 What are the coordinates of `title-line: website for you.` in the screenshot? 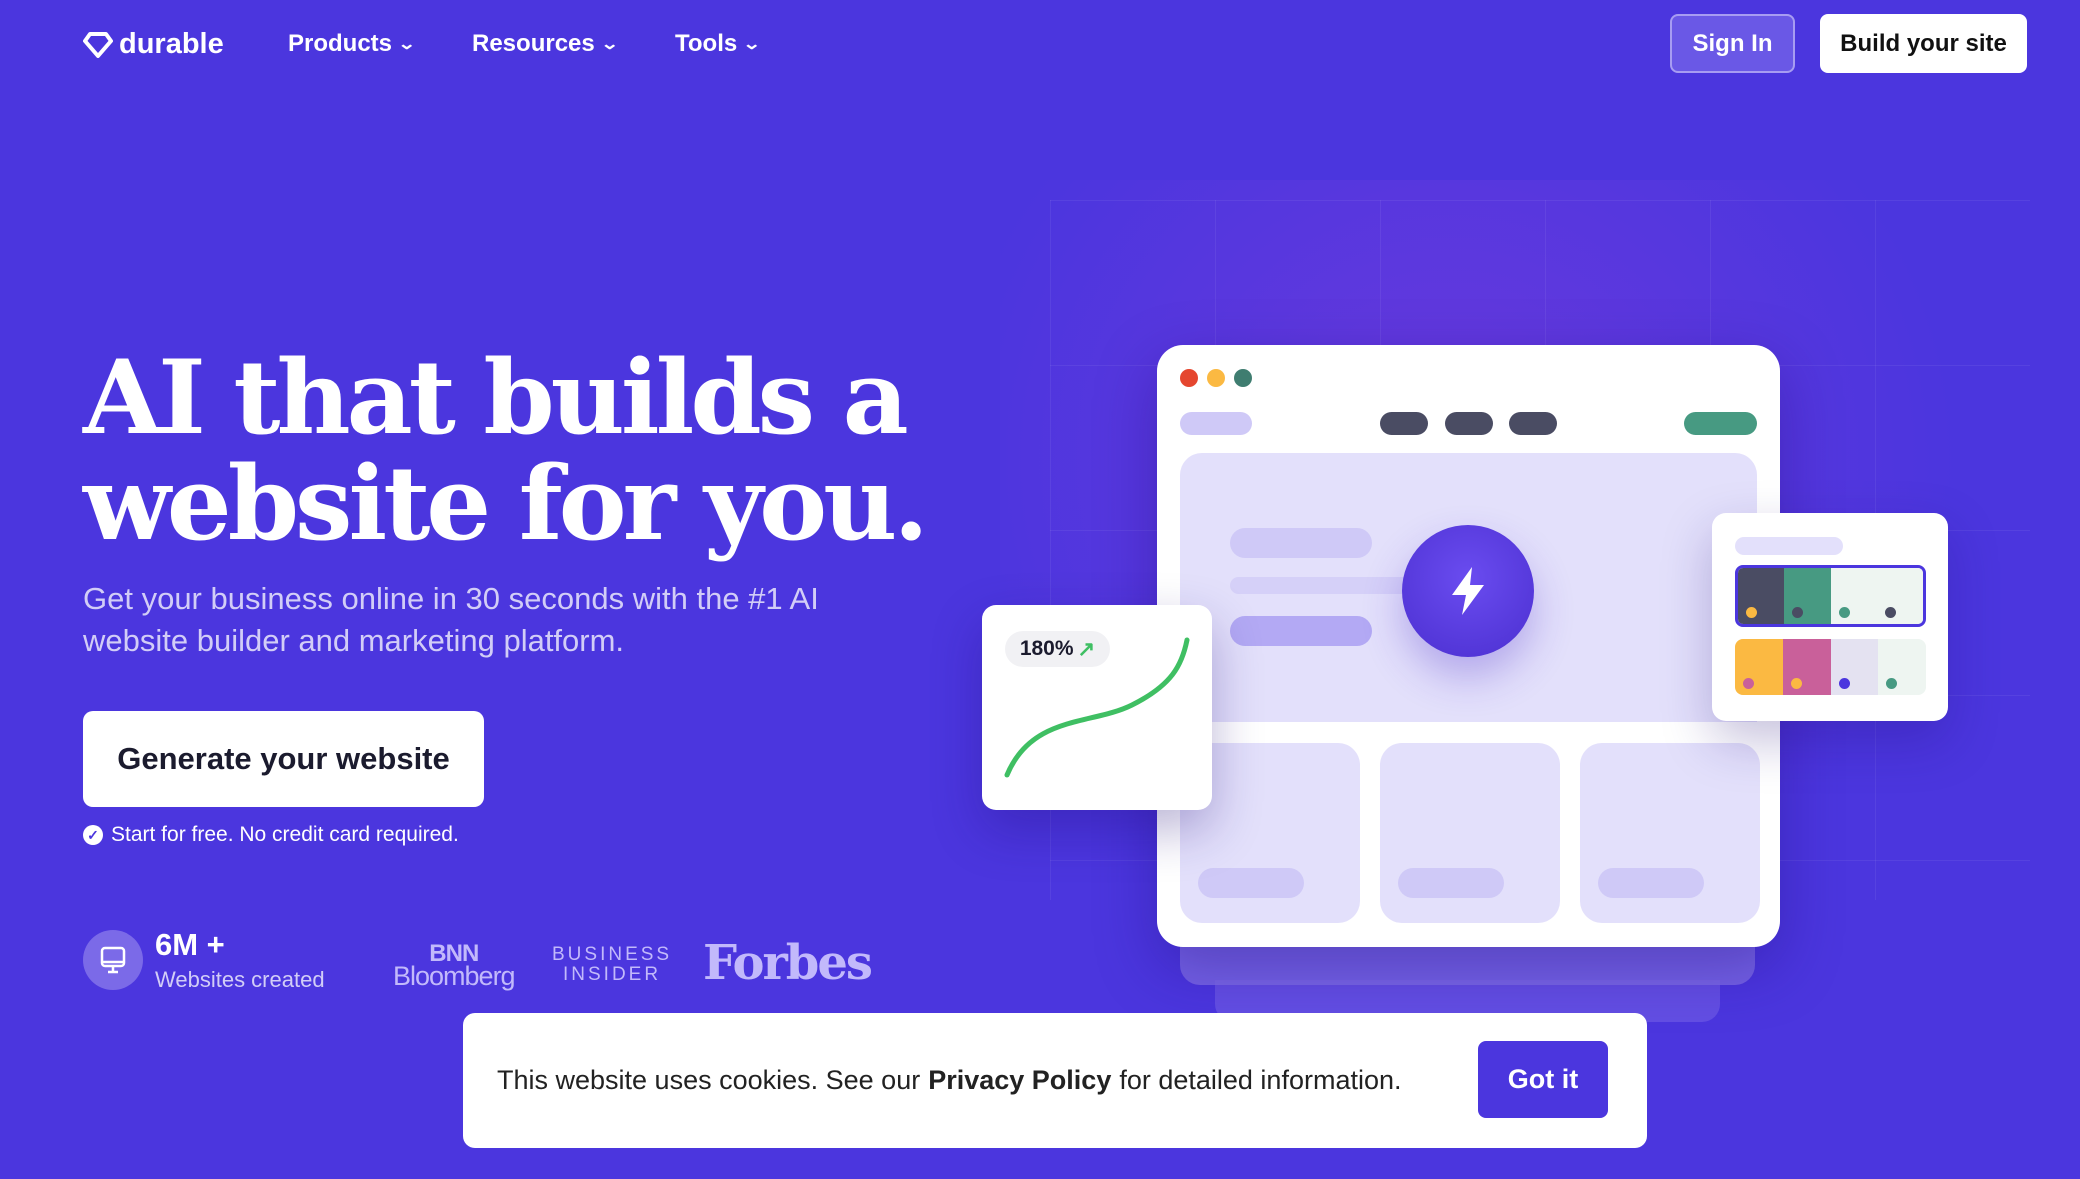 It's located at (506, 504).